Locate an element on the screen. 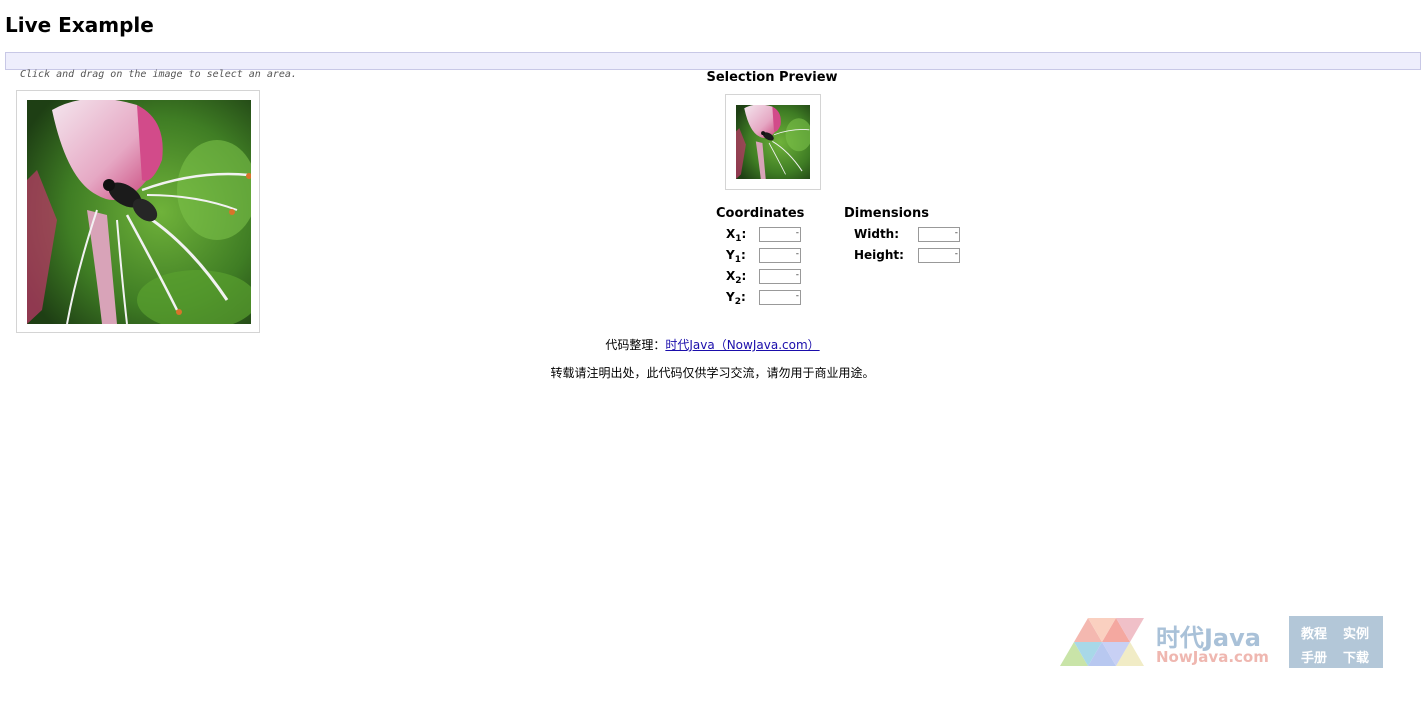 Image resolution: width=1425 pixels, height=718 pixels. width-field: - is located at coordinates (939, 234).